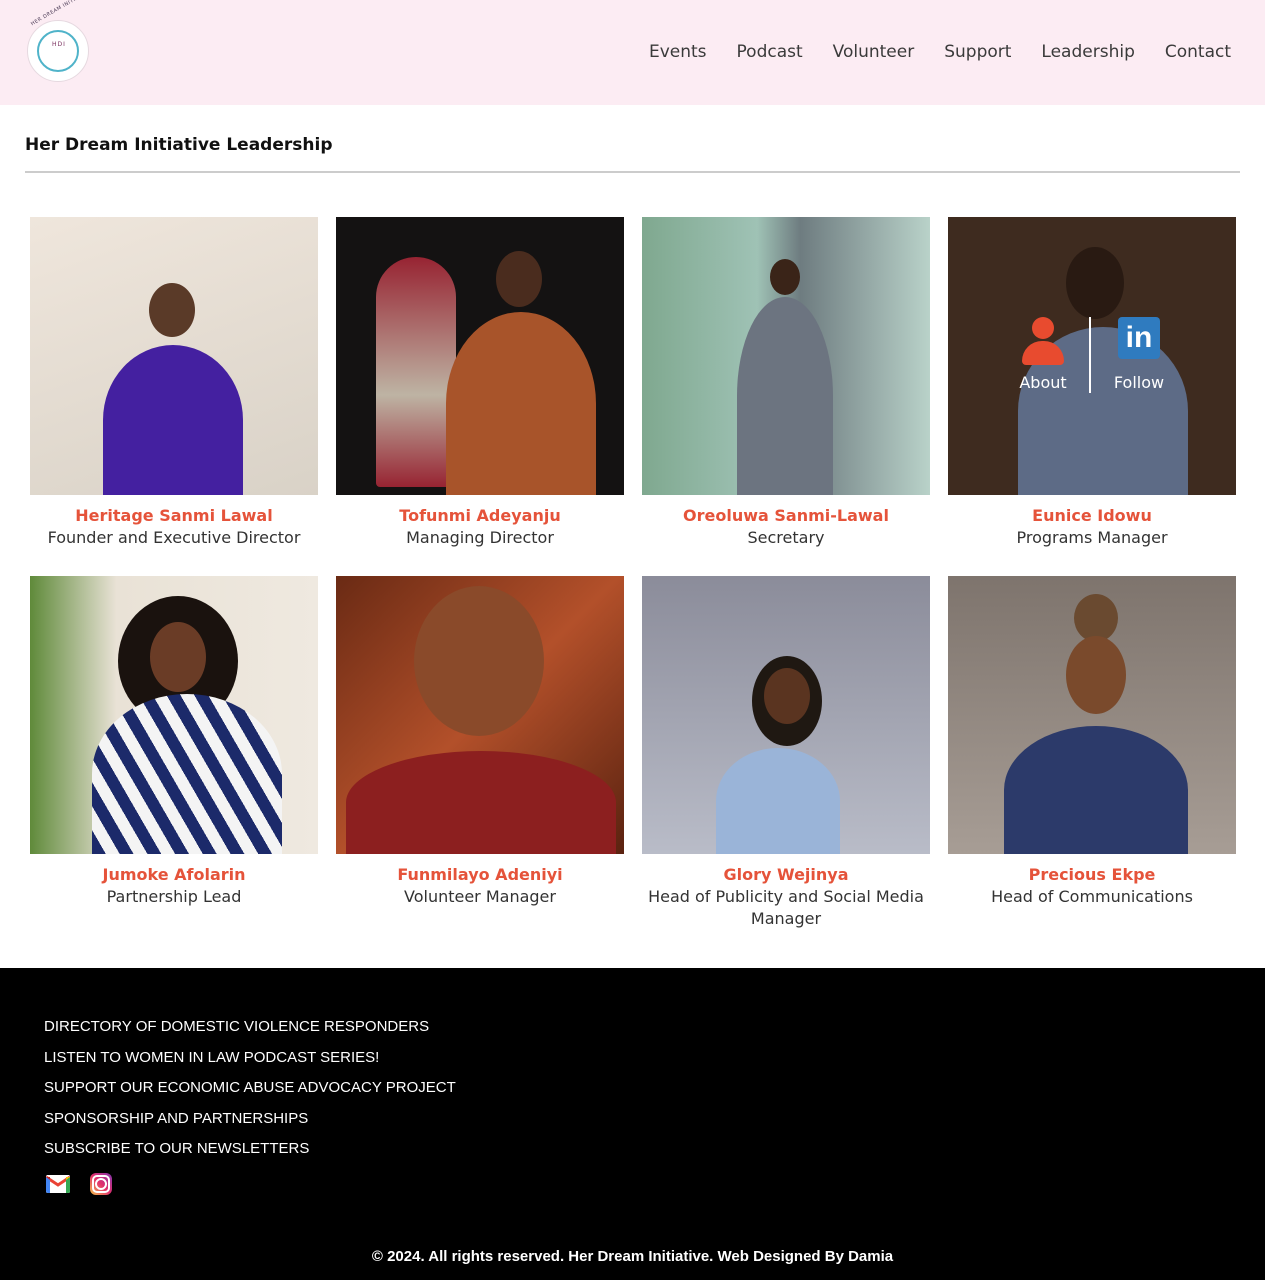 Image resolution: width=1265 pixels, height=1280 pixels. I want to click on follow-button: in Follow, so click(1139, 354).